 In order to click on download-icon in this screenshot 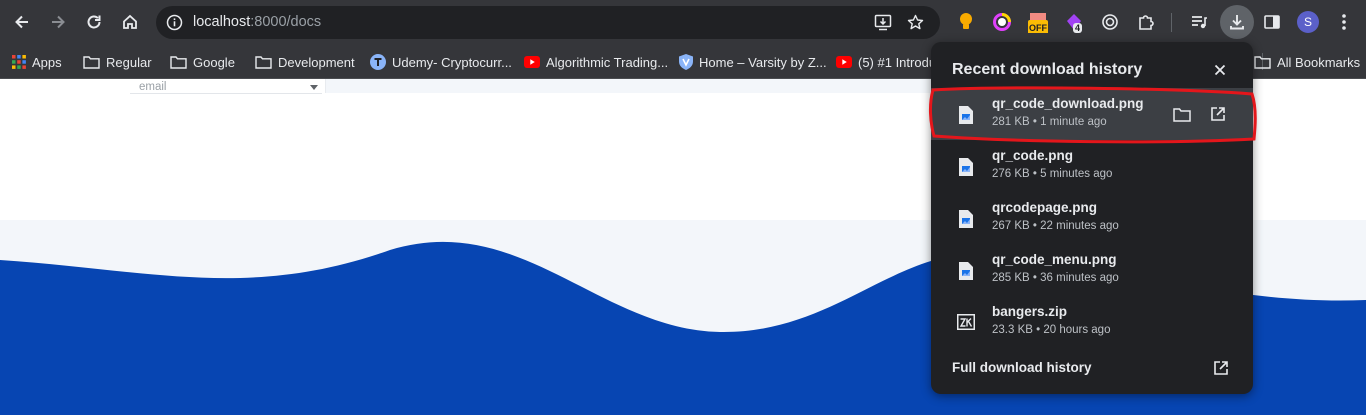, I will do `click(1237, 22)`.